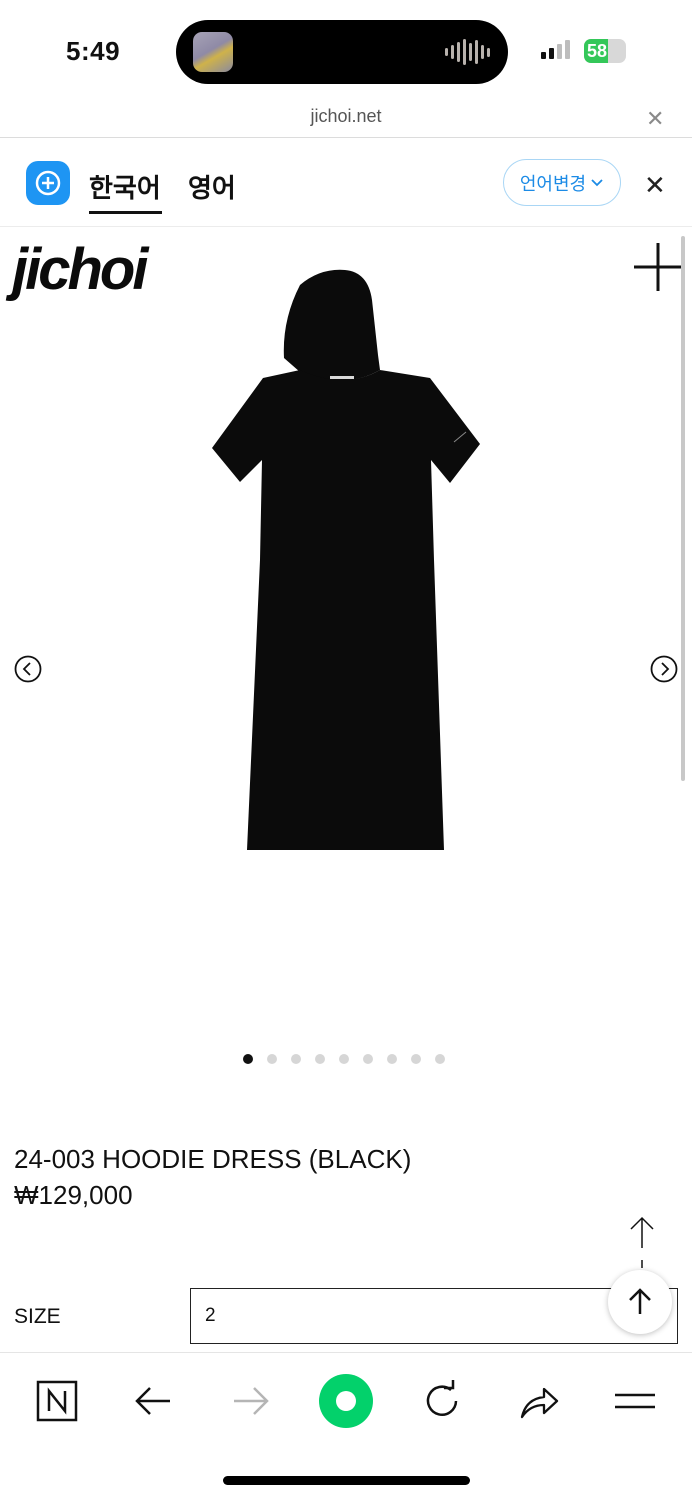  I want to click on tab-korean: 한국어, so click(125, 186).